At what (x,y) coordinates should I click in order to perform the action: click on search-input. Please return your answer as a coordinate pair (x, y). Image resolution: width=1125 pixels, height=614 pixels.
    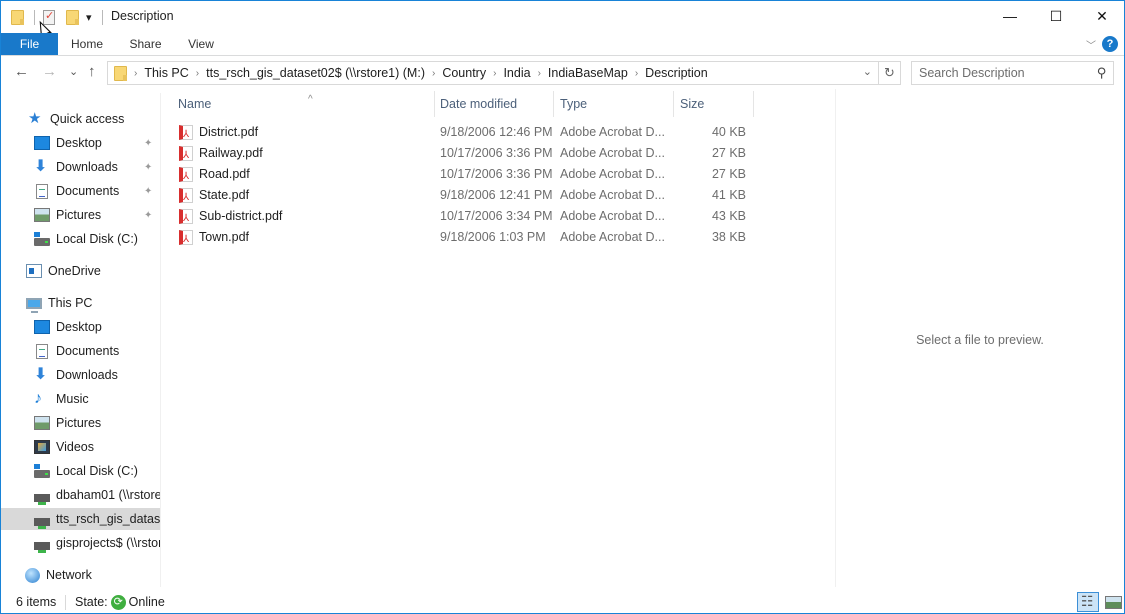
    Looking at the image, I should click on (997, 73).